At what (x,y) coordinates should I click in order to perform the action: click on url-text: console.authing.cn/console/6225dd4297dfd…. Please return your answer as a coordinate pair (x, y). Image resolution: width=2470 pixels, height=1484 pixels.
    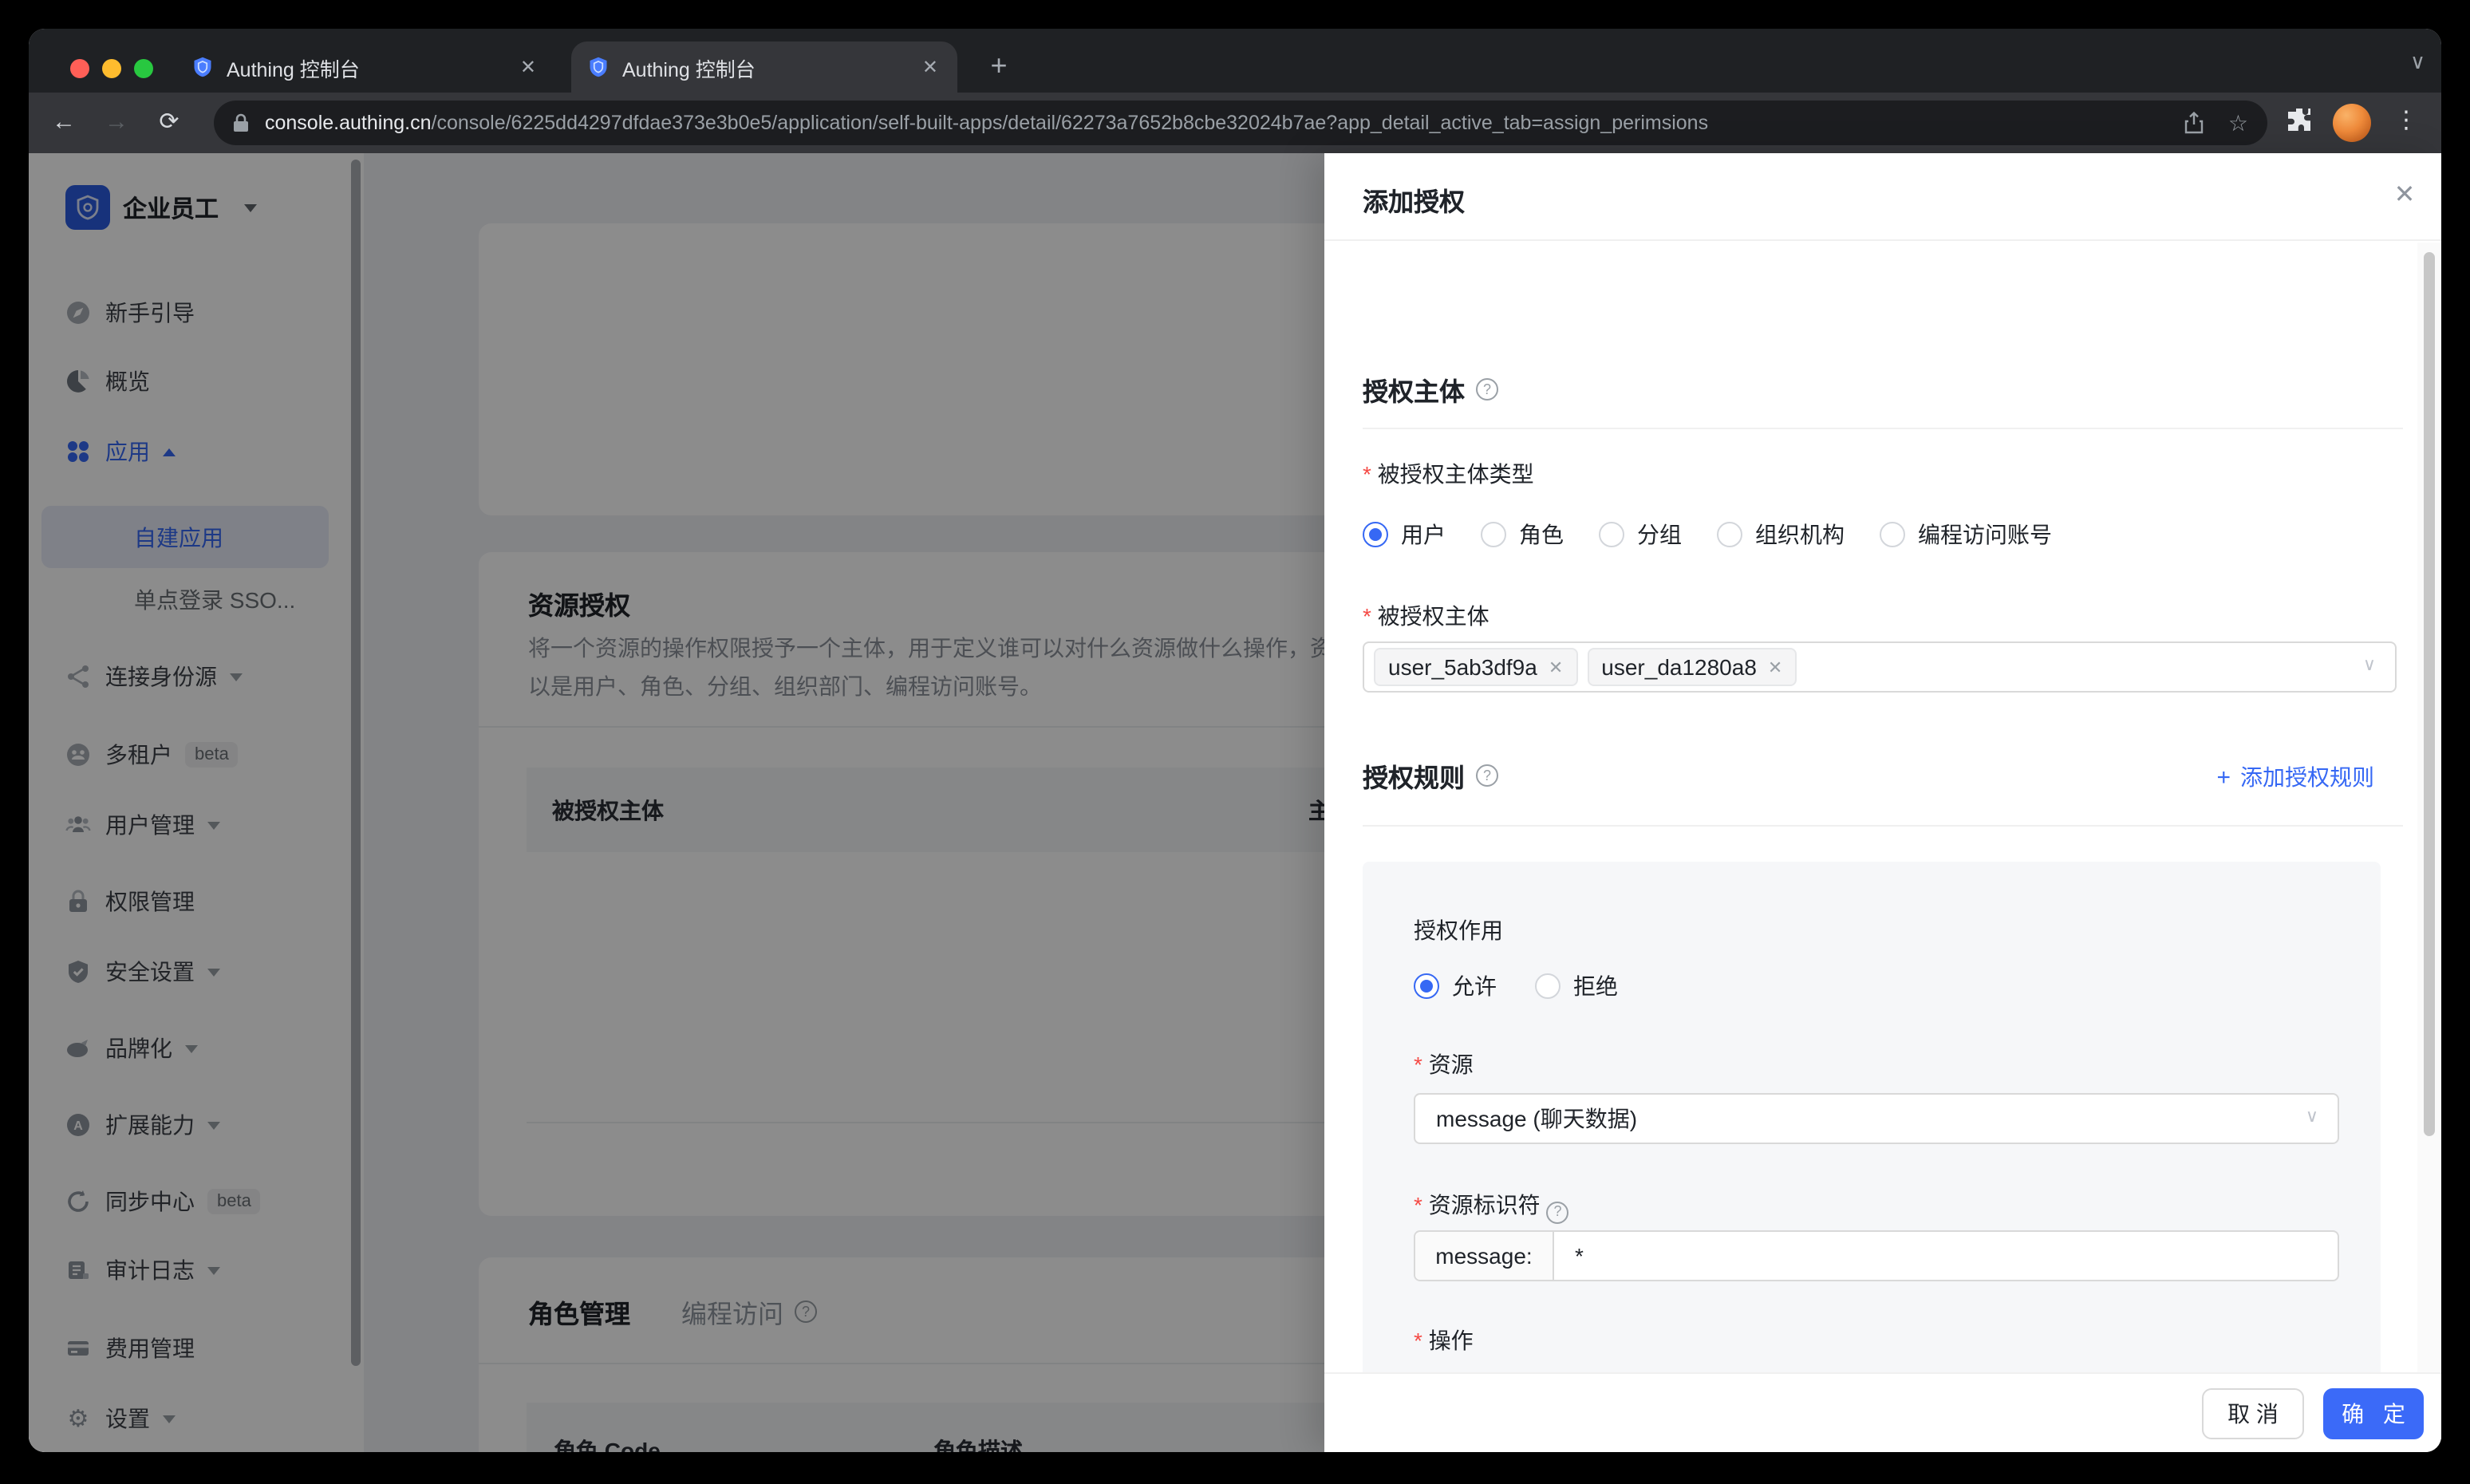
    Looking at the image, I should click on (987, 123).